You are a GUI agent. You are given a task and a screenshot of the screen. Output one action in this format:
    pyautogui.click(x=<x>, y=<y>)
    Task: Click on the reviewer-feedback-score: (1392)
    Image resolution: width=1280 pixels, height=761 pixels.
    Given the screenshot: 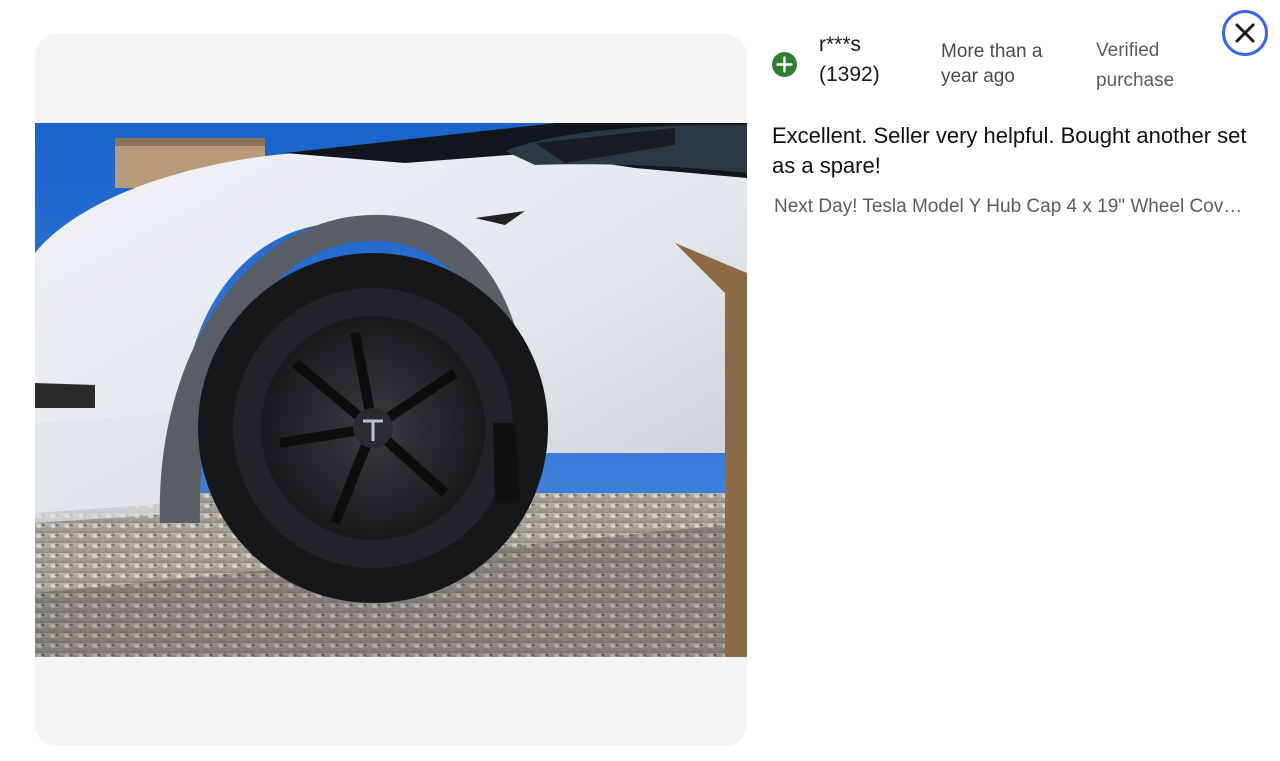 What is the action you would take?
    pyautogui.click(x=849, y=74)
    